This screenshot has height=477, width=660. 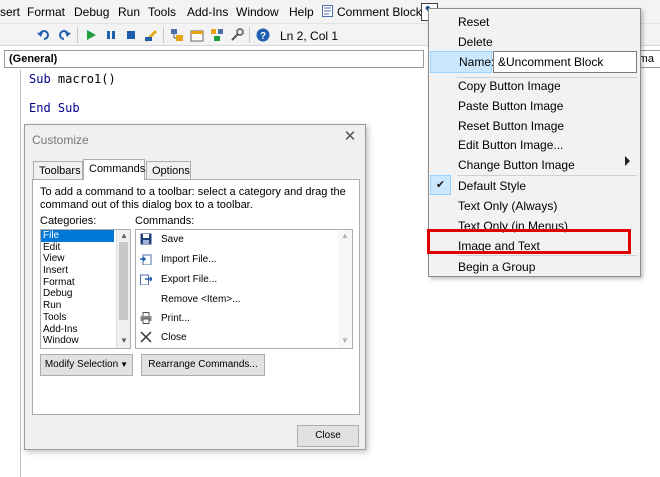 I want to click on procedure-name: macro1(), so click(x=83, y=79).